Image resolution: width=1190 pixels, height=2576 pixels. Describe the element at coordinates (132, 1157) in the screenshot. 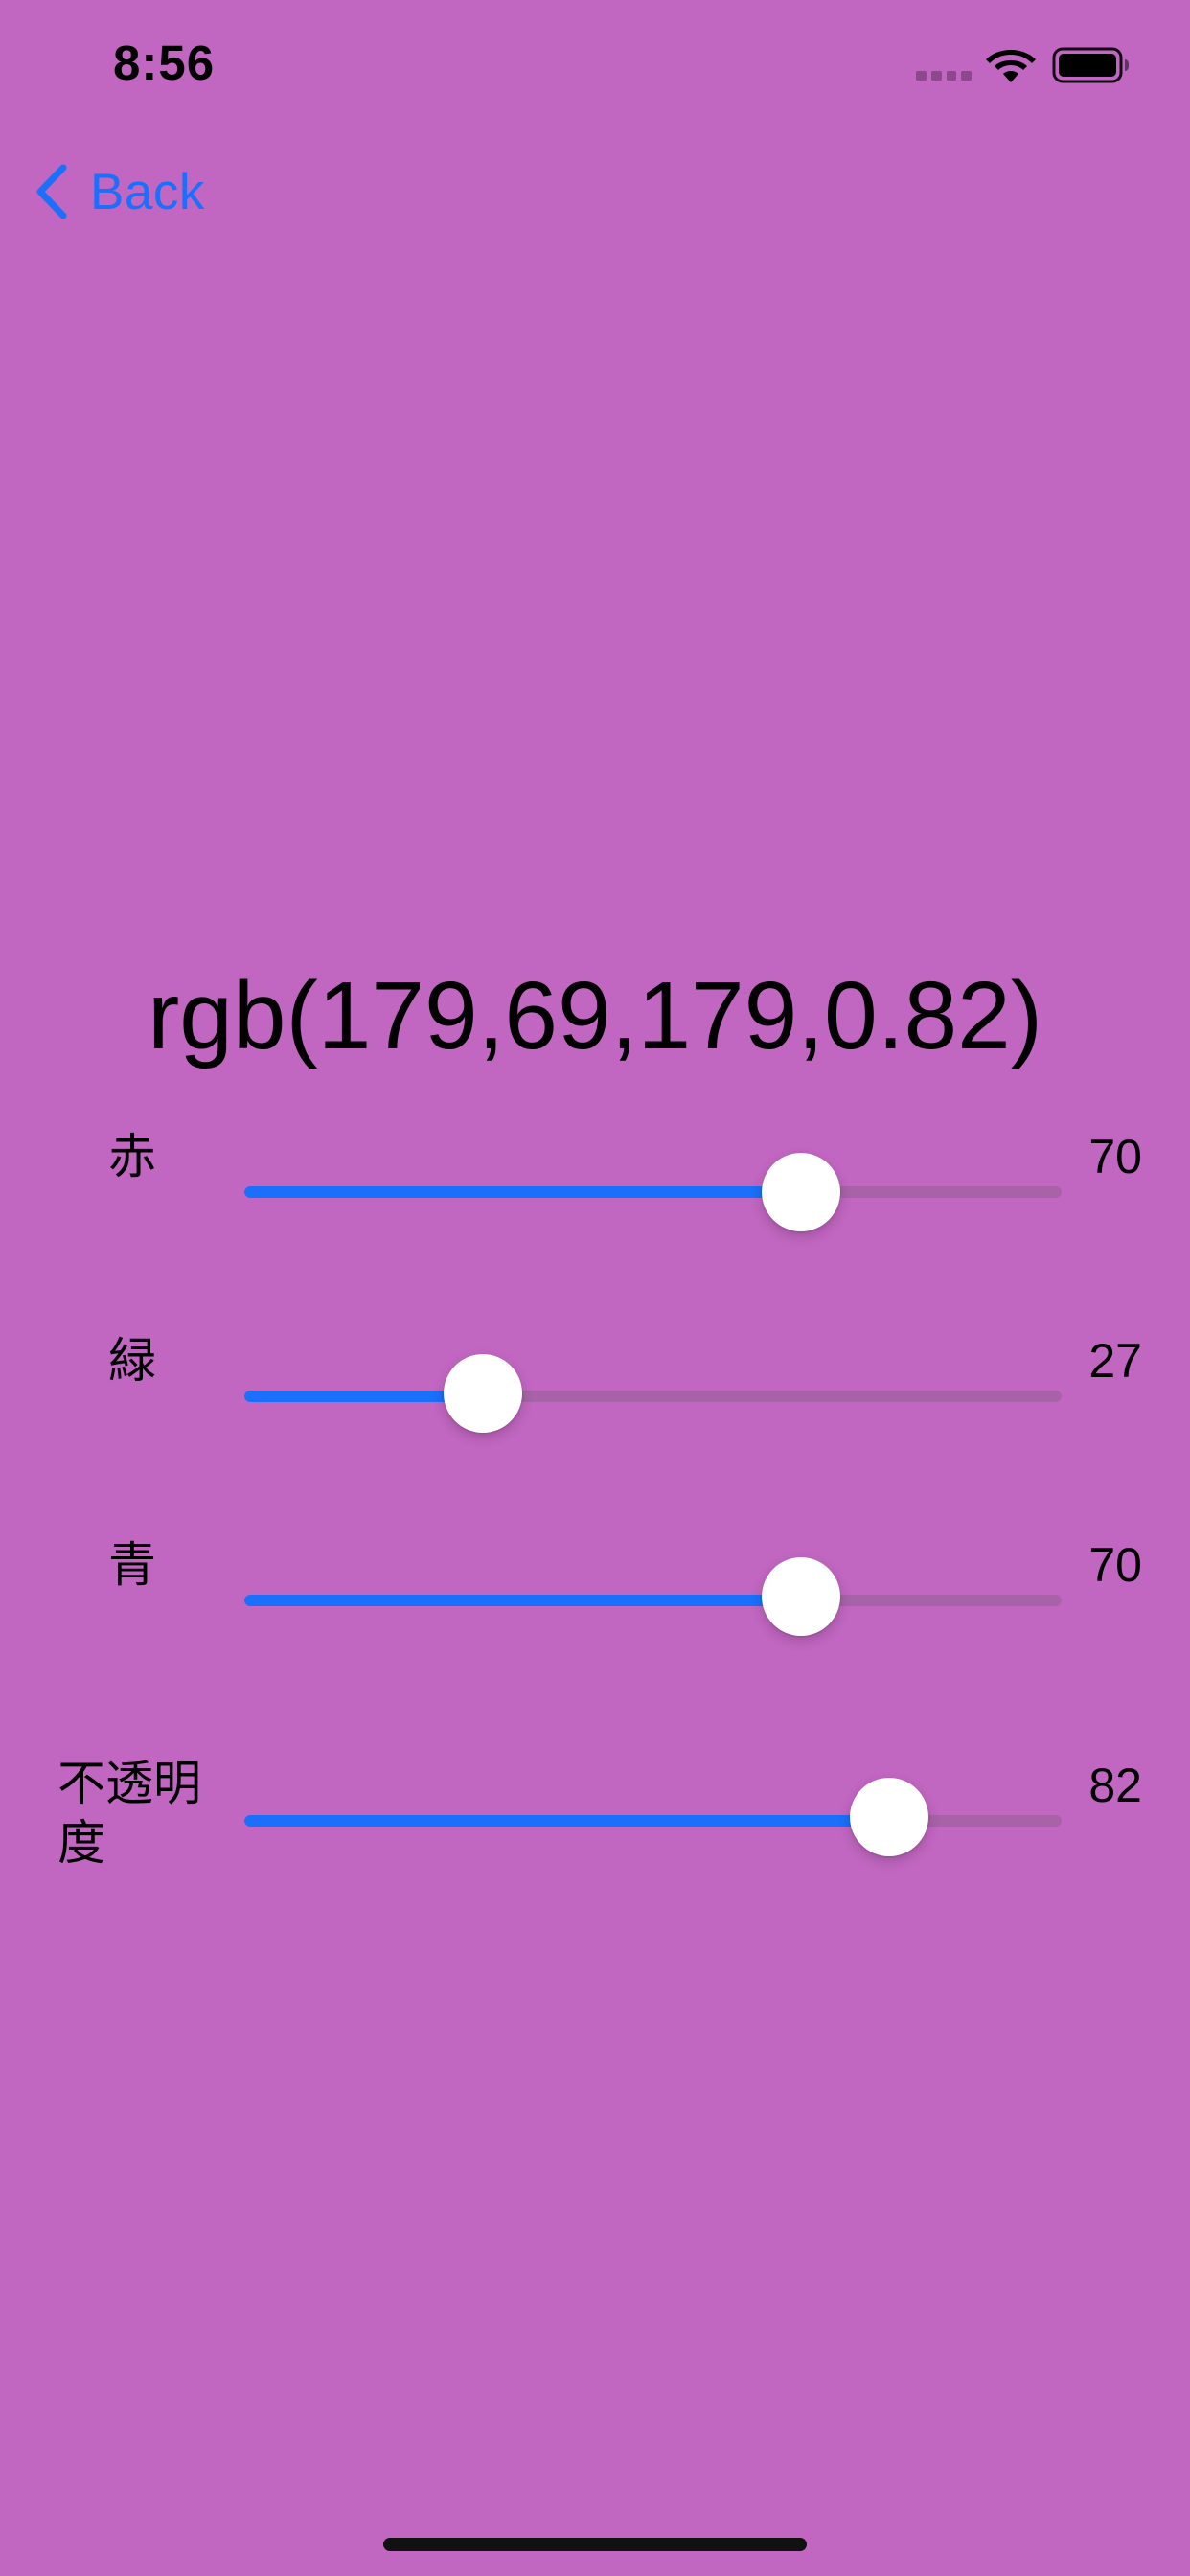

I see `red-slider-label: 赤` at that location.